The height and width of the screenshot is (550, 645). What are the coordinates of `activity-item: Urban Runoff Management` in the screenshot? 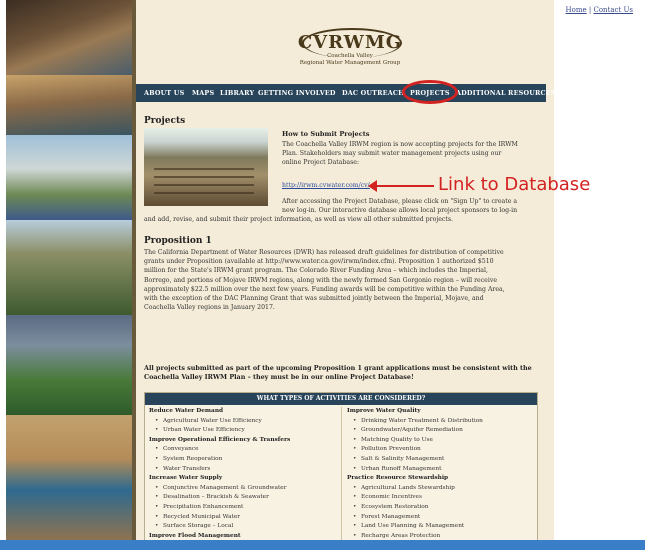 It's located at (415, 470).